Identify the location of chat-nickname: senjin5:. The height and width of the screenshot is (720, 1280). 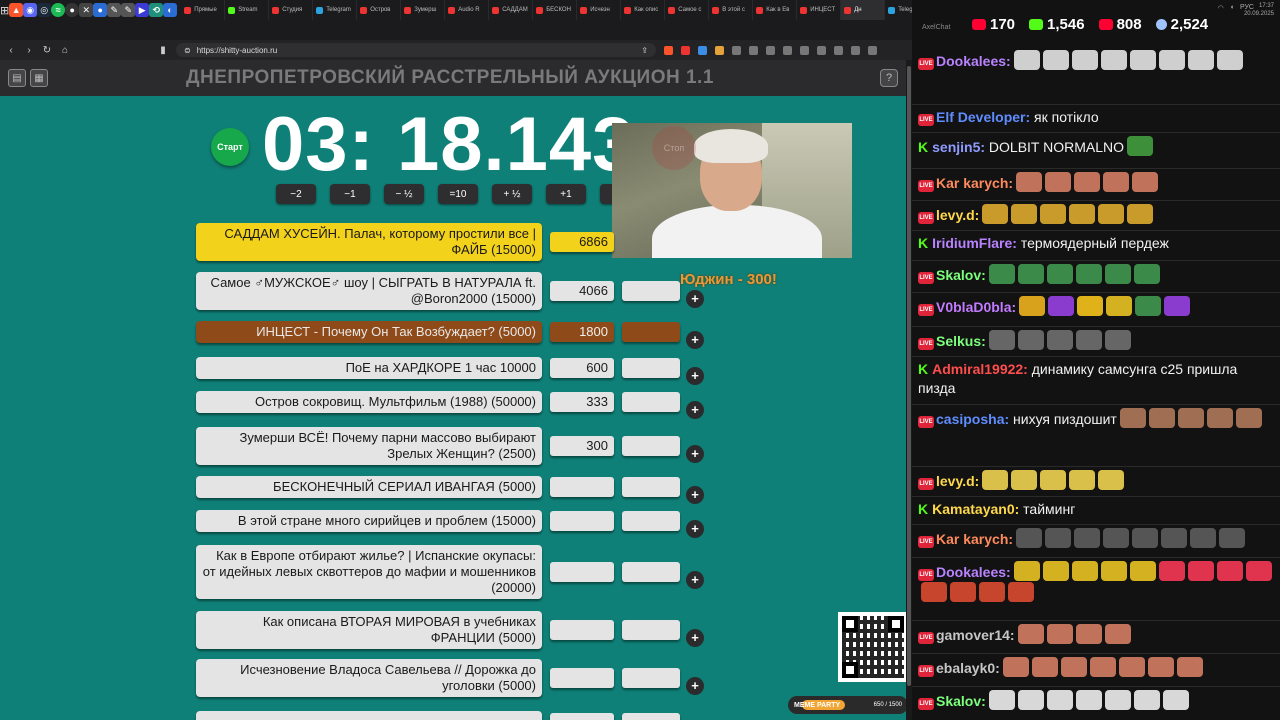
(958, 147).